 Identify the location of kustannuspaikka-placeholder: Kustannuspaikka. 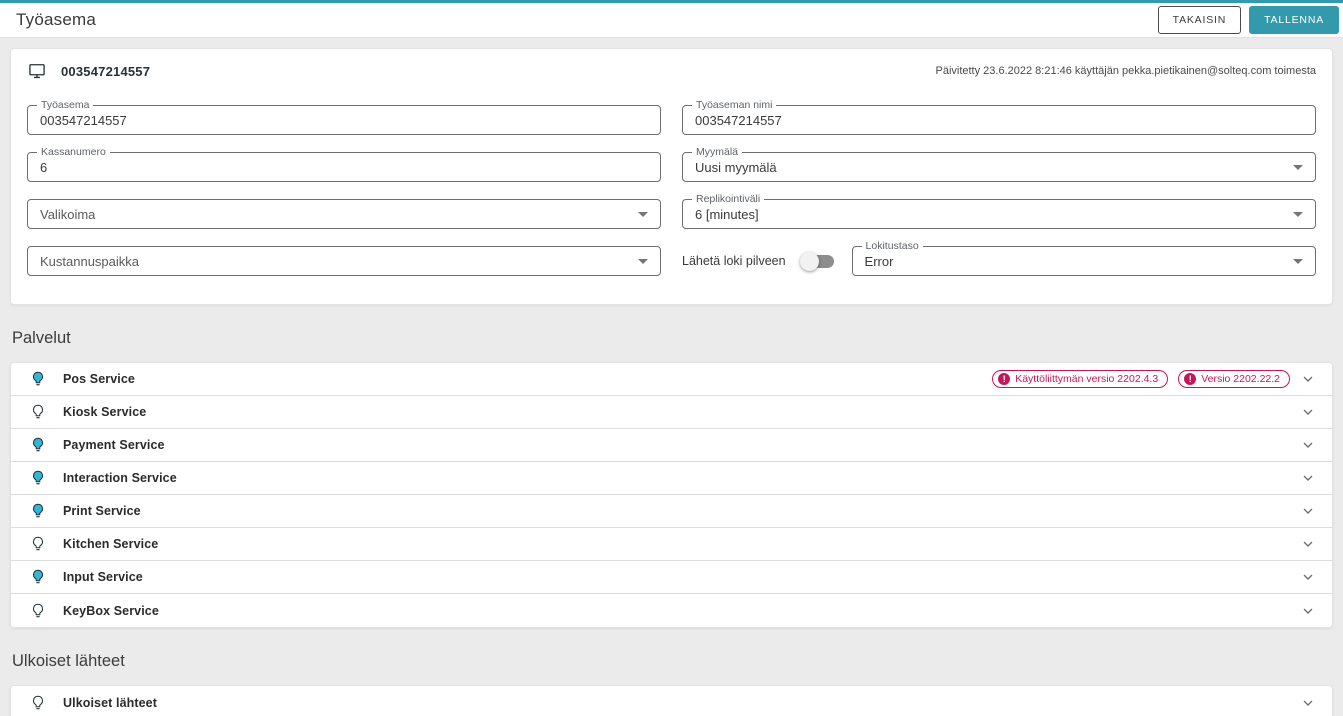
(90, 261).